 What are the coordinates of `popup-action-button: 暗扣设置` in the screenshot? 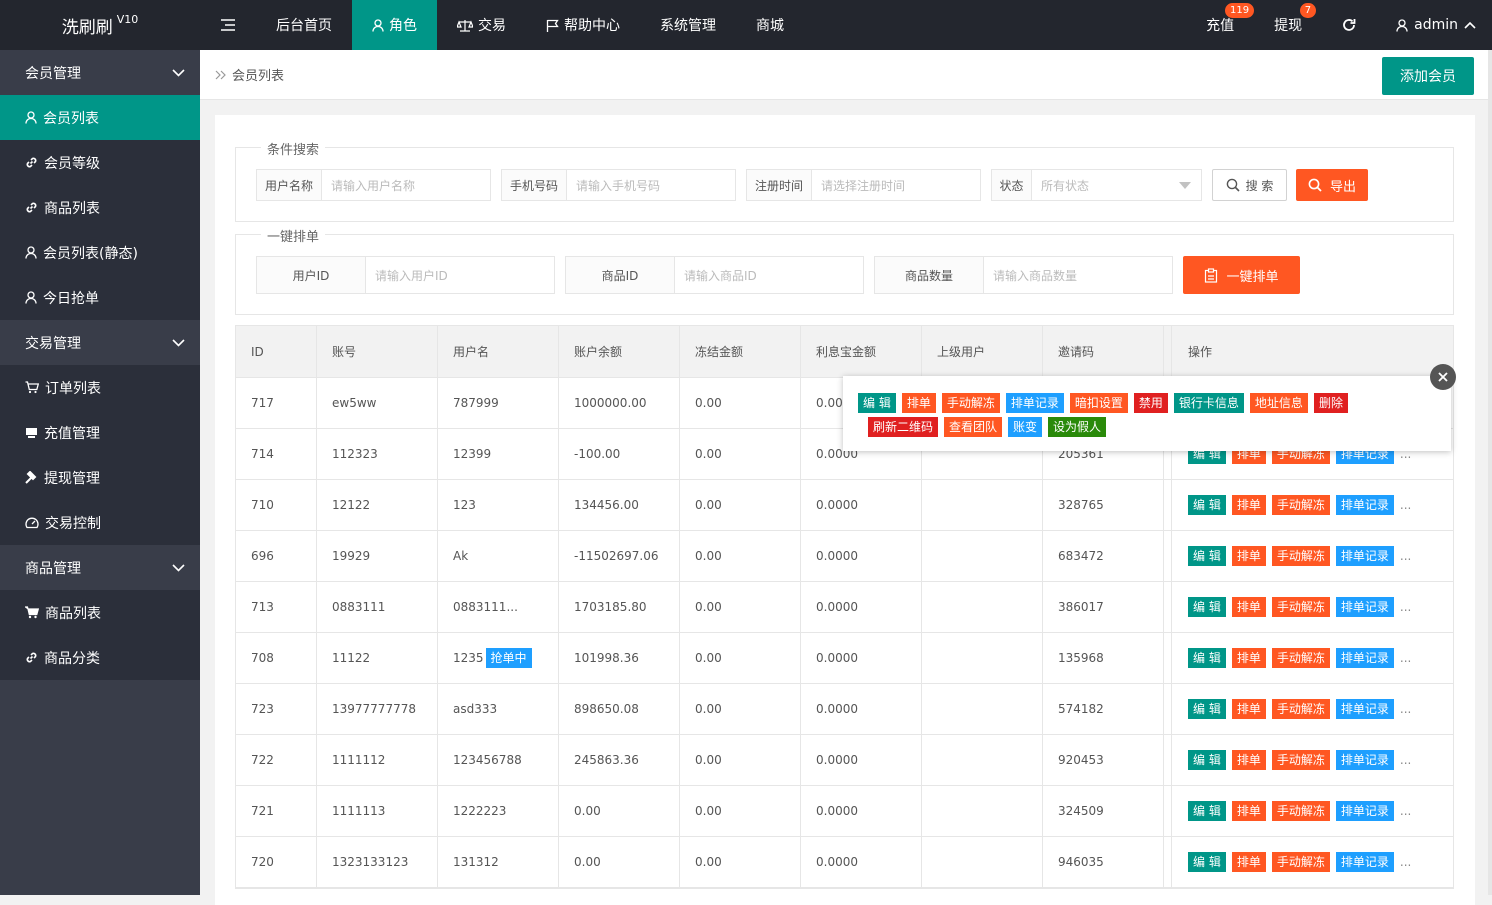 It's located at (1098, 403).